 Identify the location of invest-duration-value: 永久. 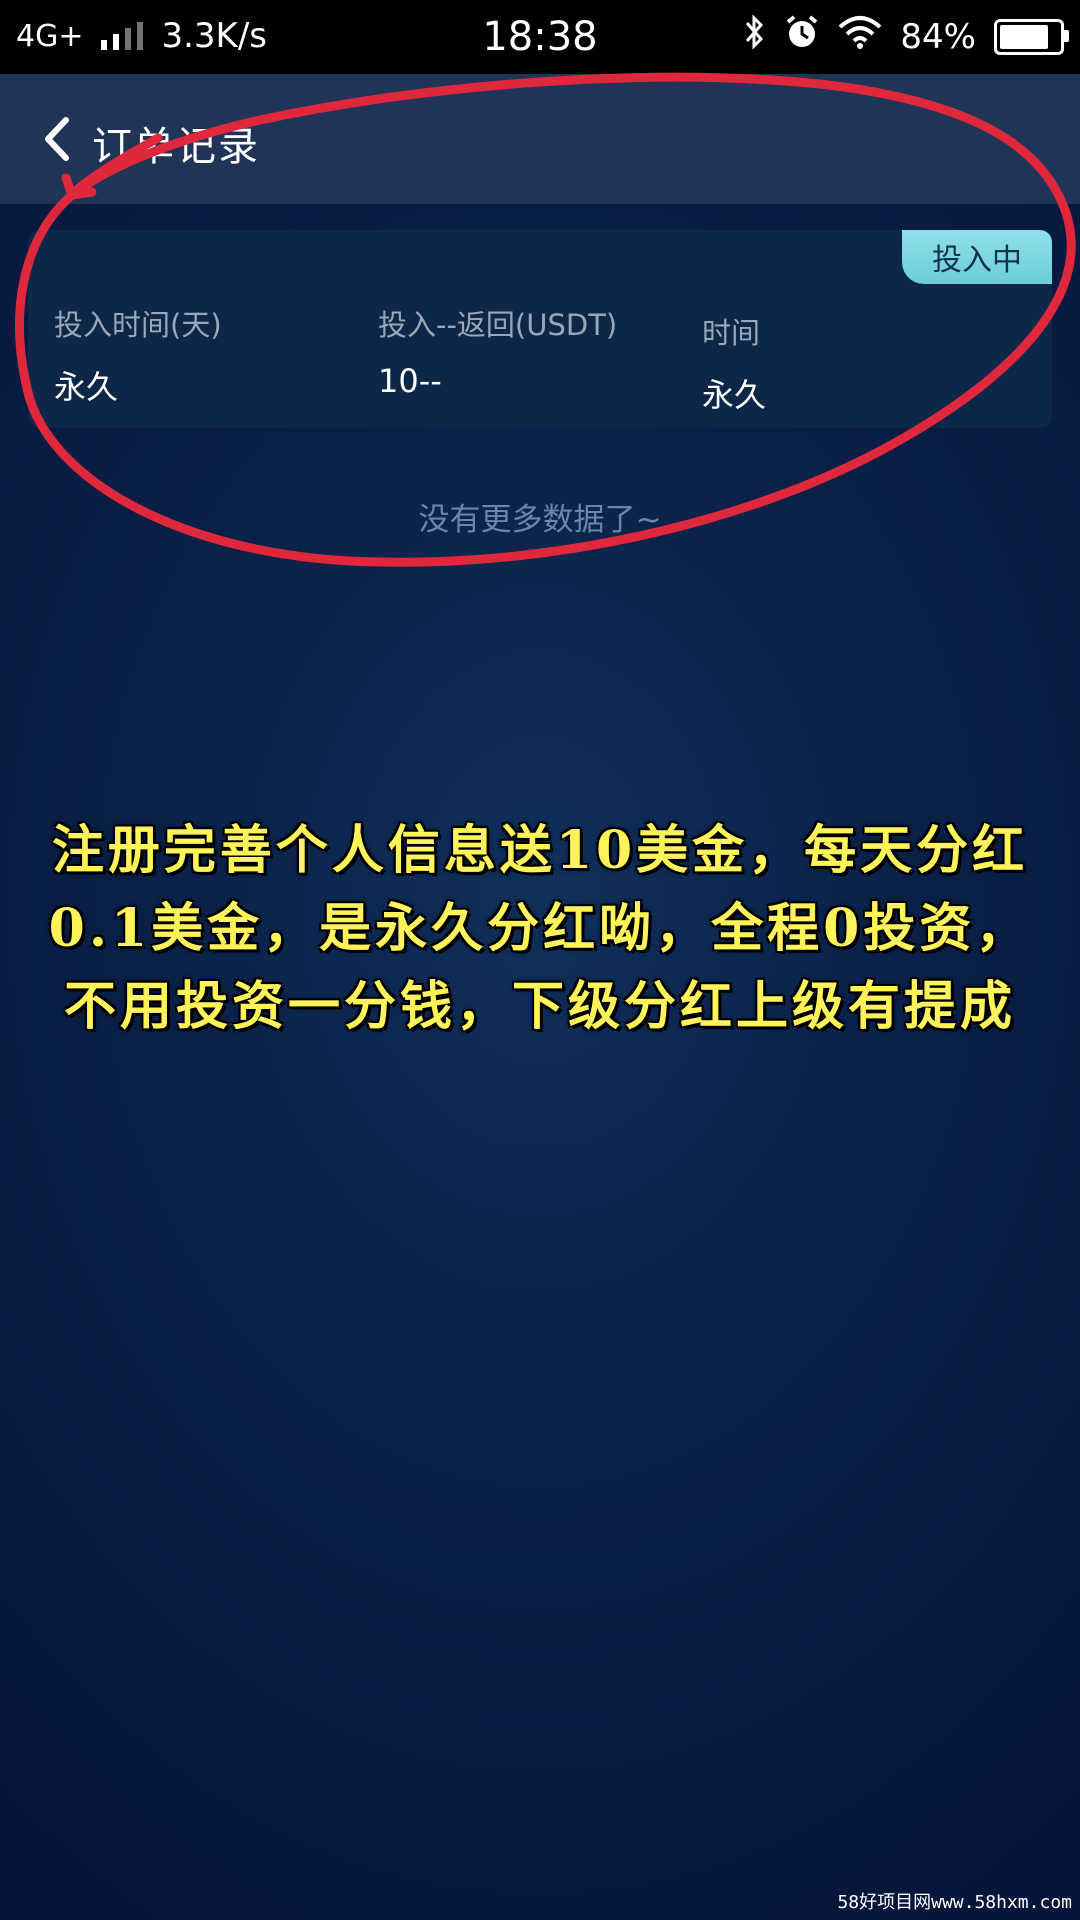
(86, 387).